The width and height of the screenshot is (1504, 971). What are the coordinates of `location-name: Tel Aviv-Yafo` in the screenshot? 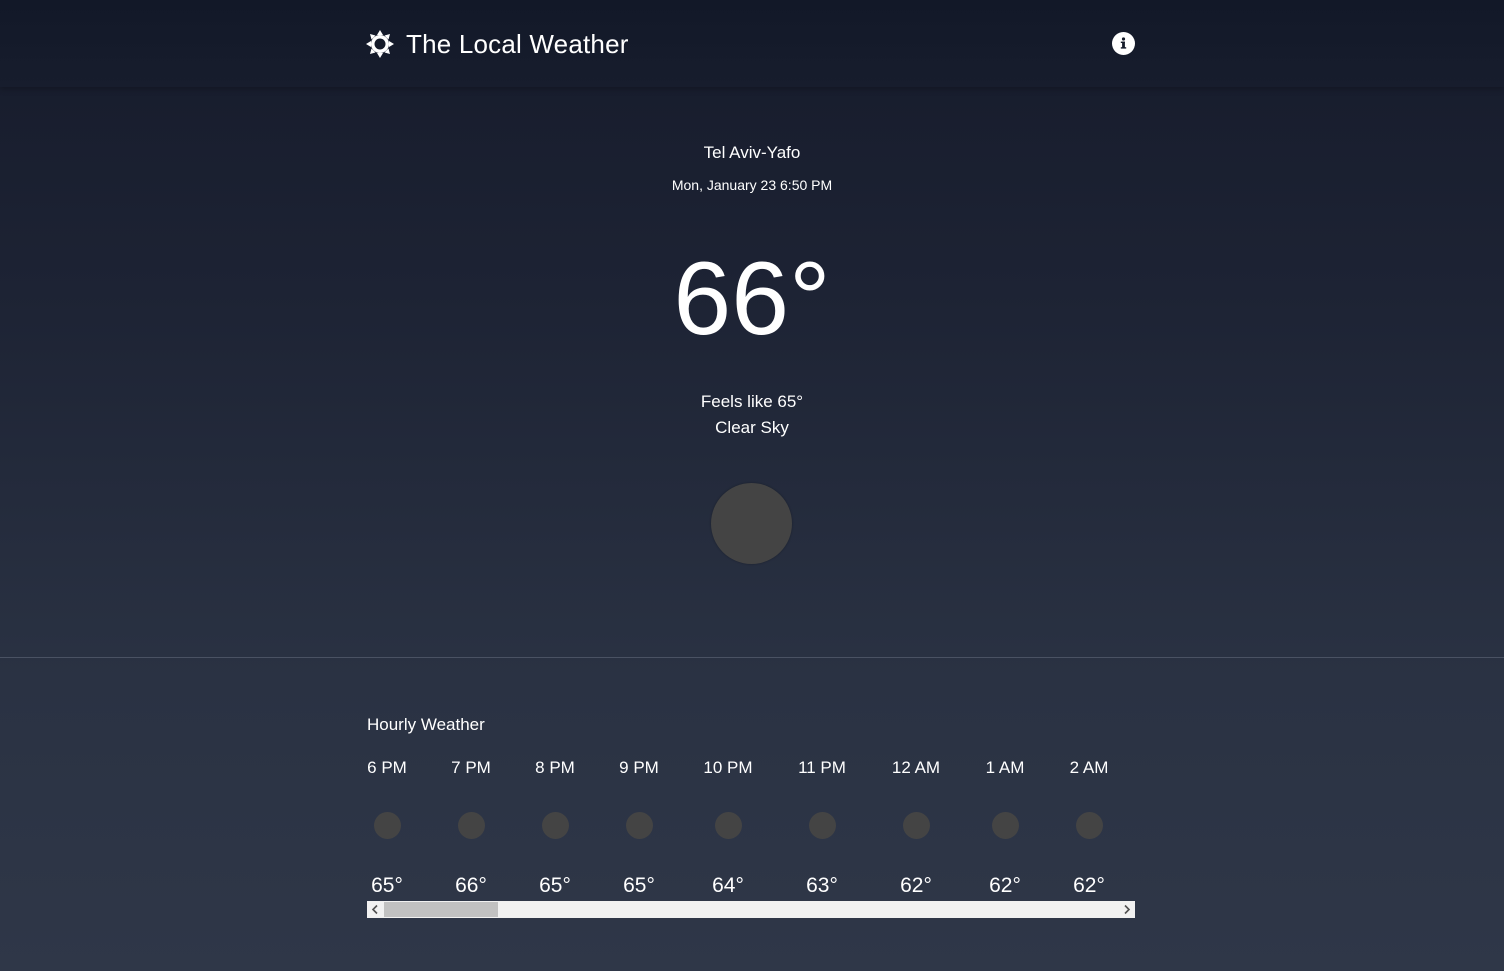 It's located at (752, 152).